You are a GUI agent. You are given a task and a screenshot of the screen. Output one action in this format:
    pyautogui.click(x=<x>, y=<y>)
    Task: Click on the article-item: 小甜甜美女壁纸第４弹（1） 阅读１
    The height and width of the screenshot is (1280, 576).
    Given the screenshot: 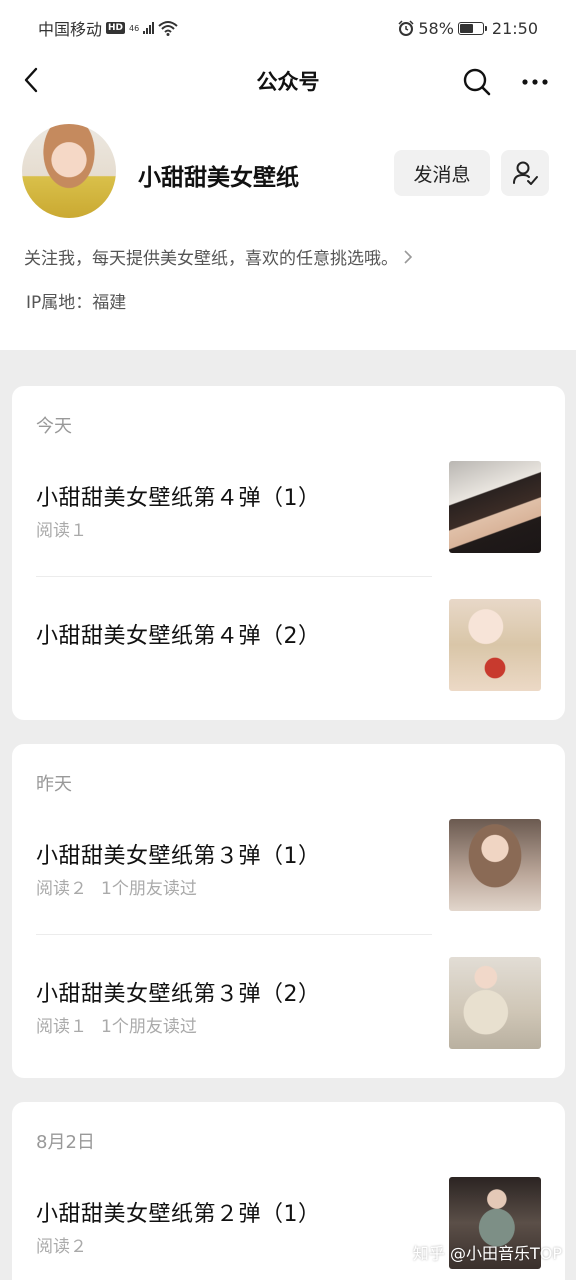 What is the action you would take?
    pyautogui.click(x=288, y=515)
    